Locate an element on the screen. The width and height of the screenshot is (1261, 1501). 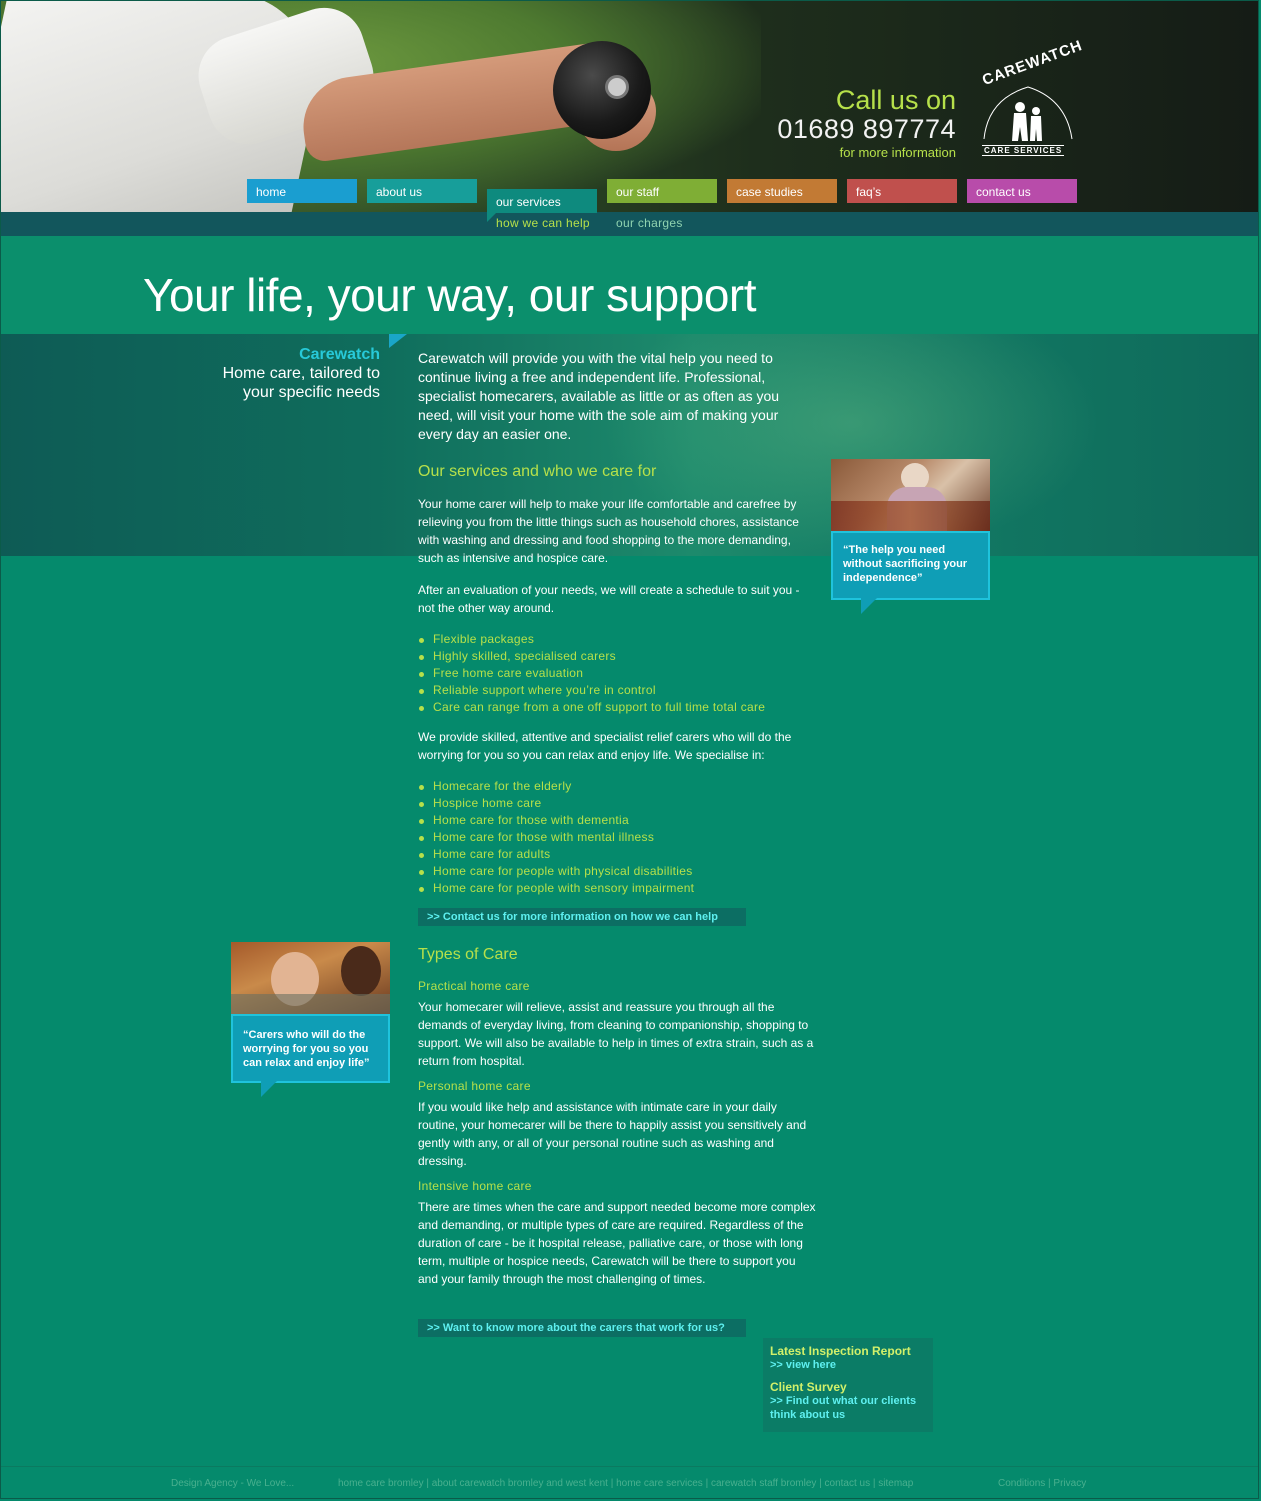
list-item: Reliable support where you’re in control is located at coordinates (618, 690).